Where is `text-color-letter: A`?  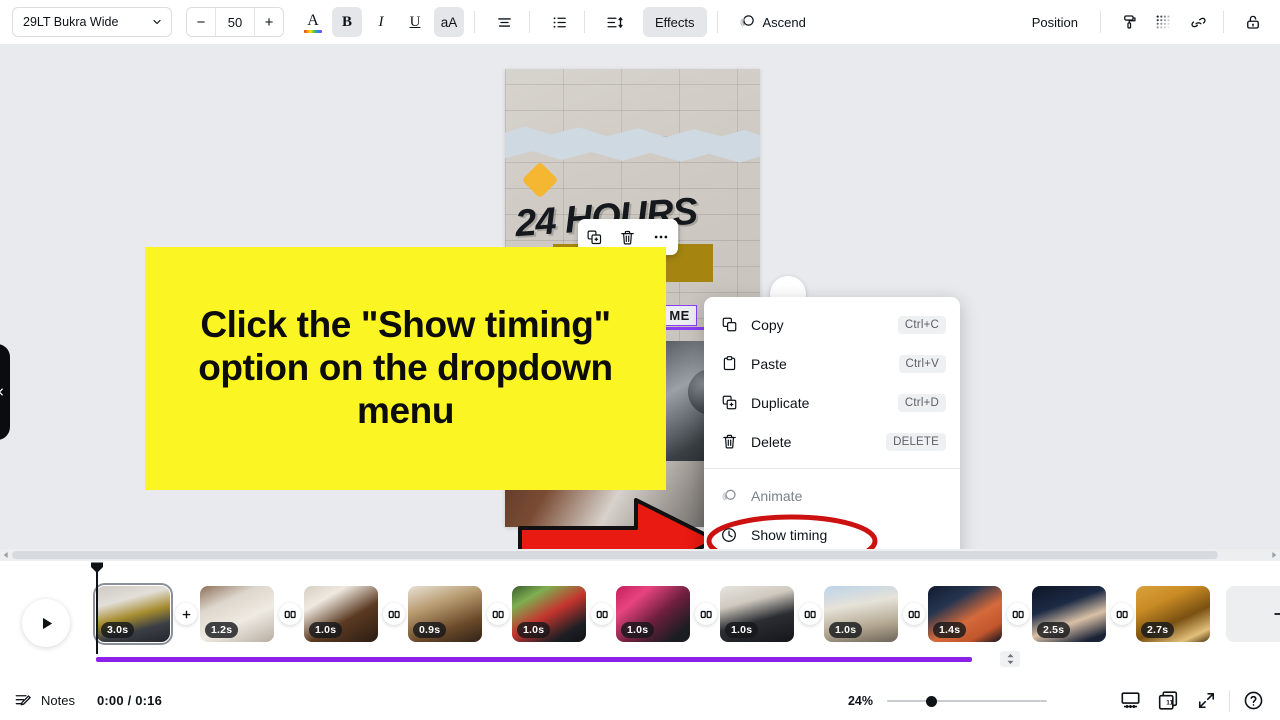
text-color-letter: A is located at coordinates (313, 20).